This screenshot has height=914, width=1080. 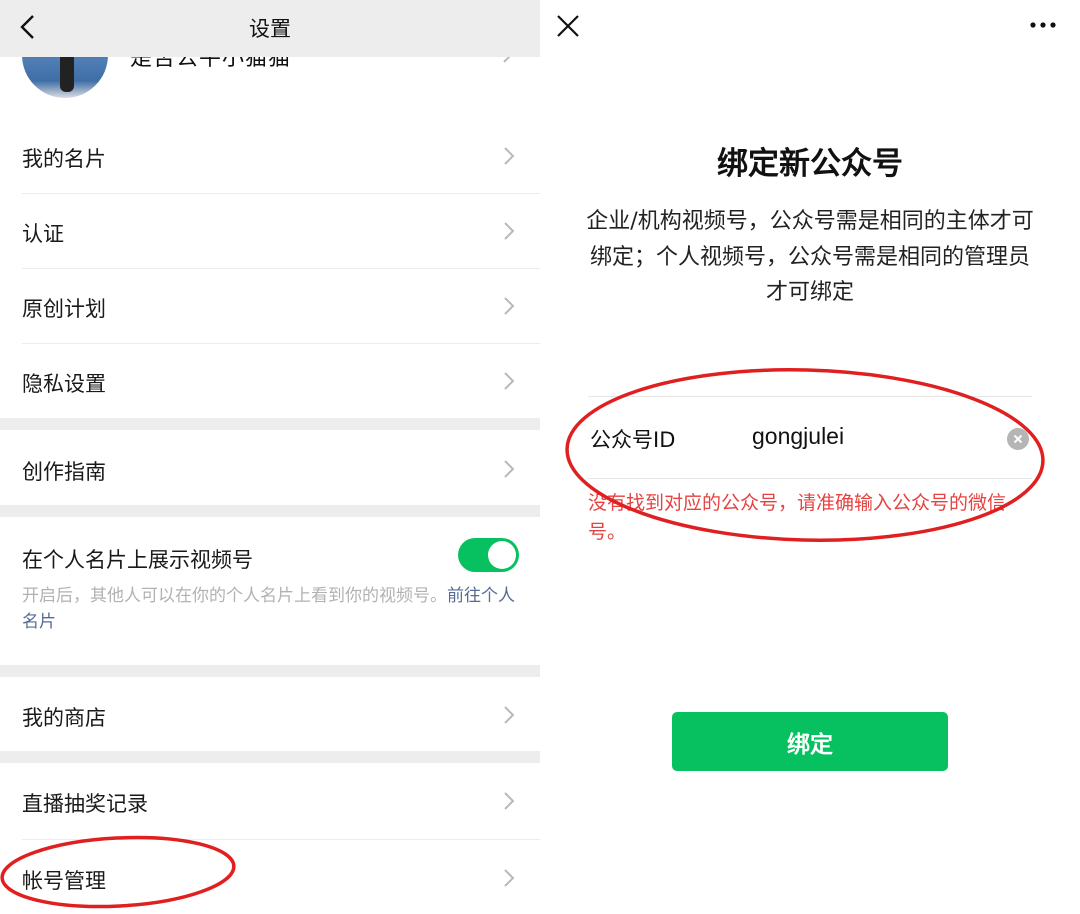 What do you see at coordinates (872, 436) in the screenshot?
I see `official-account-id-input` at bounding box center [872, 436].